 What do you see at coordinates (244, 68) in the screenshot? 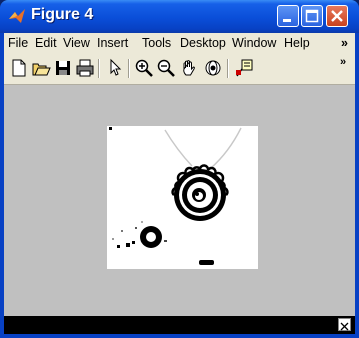
I see `data-cursor-icon` at bounding box center [244, 68].